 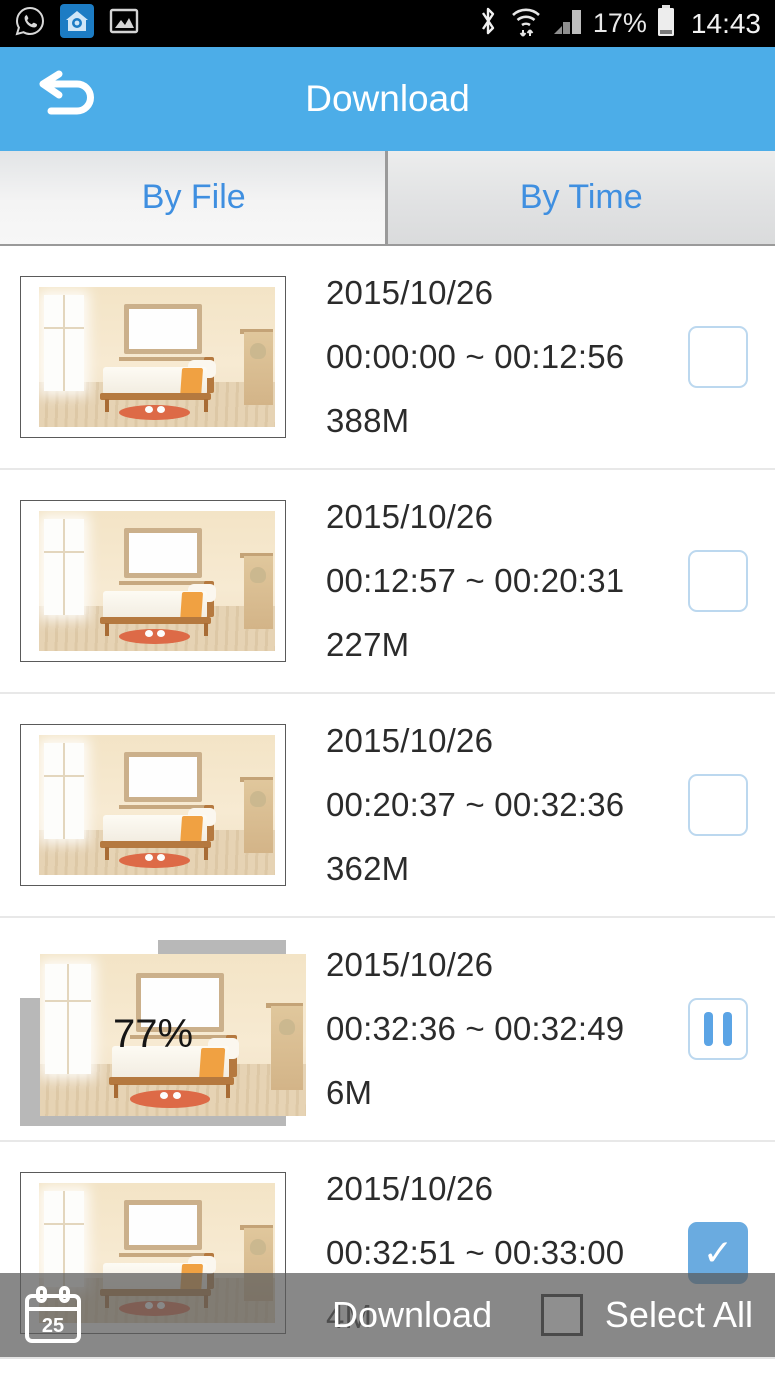 I want to click on pause-icon, so click(x=718, y=1029).